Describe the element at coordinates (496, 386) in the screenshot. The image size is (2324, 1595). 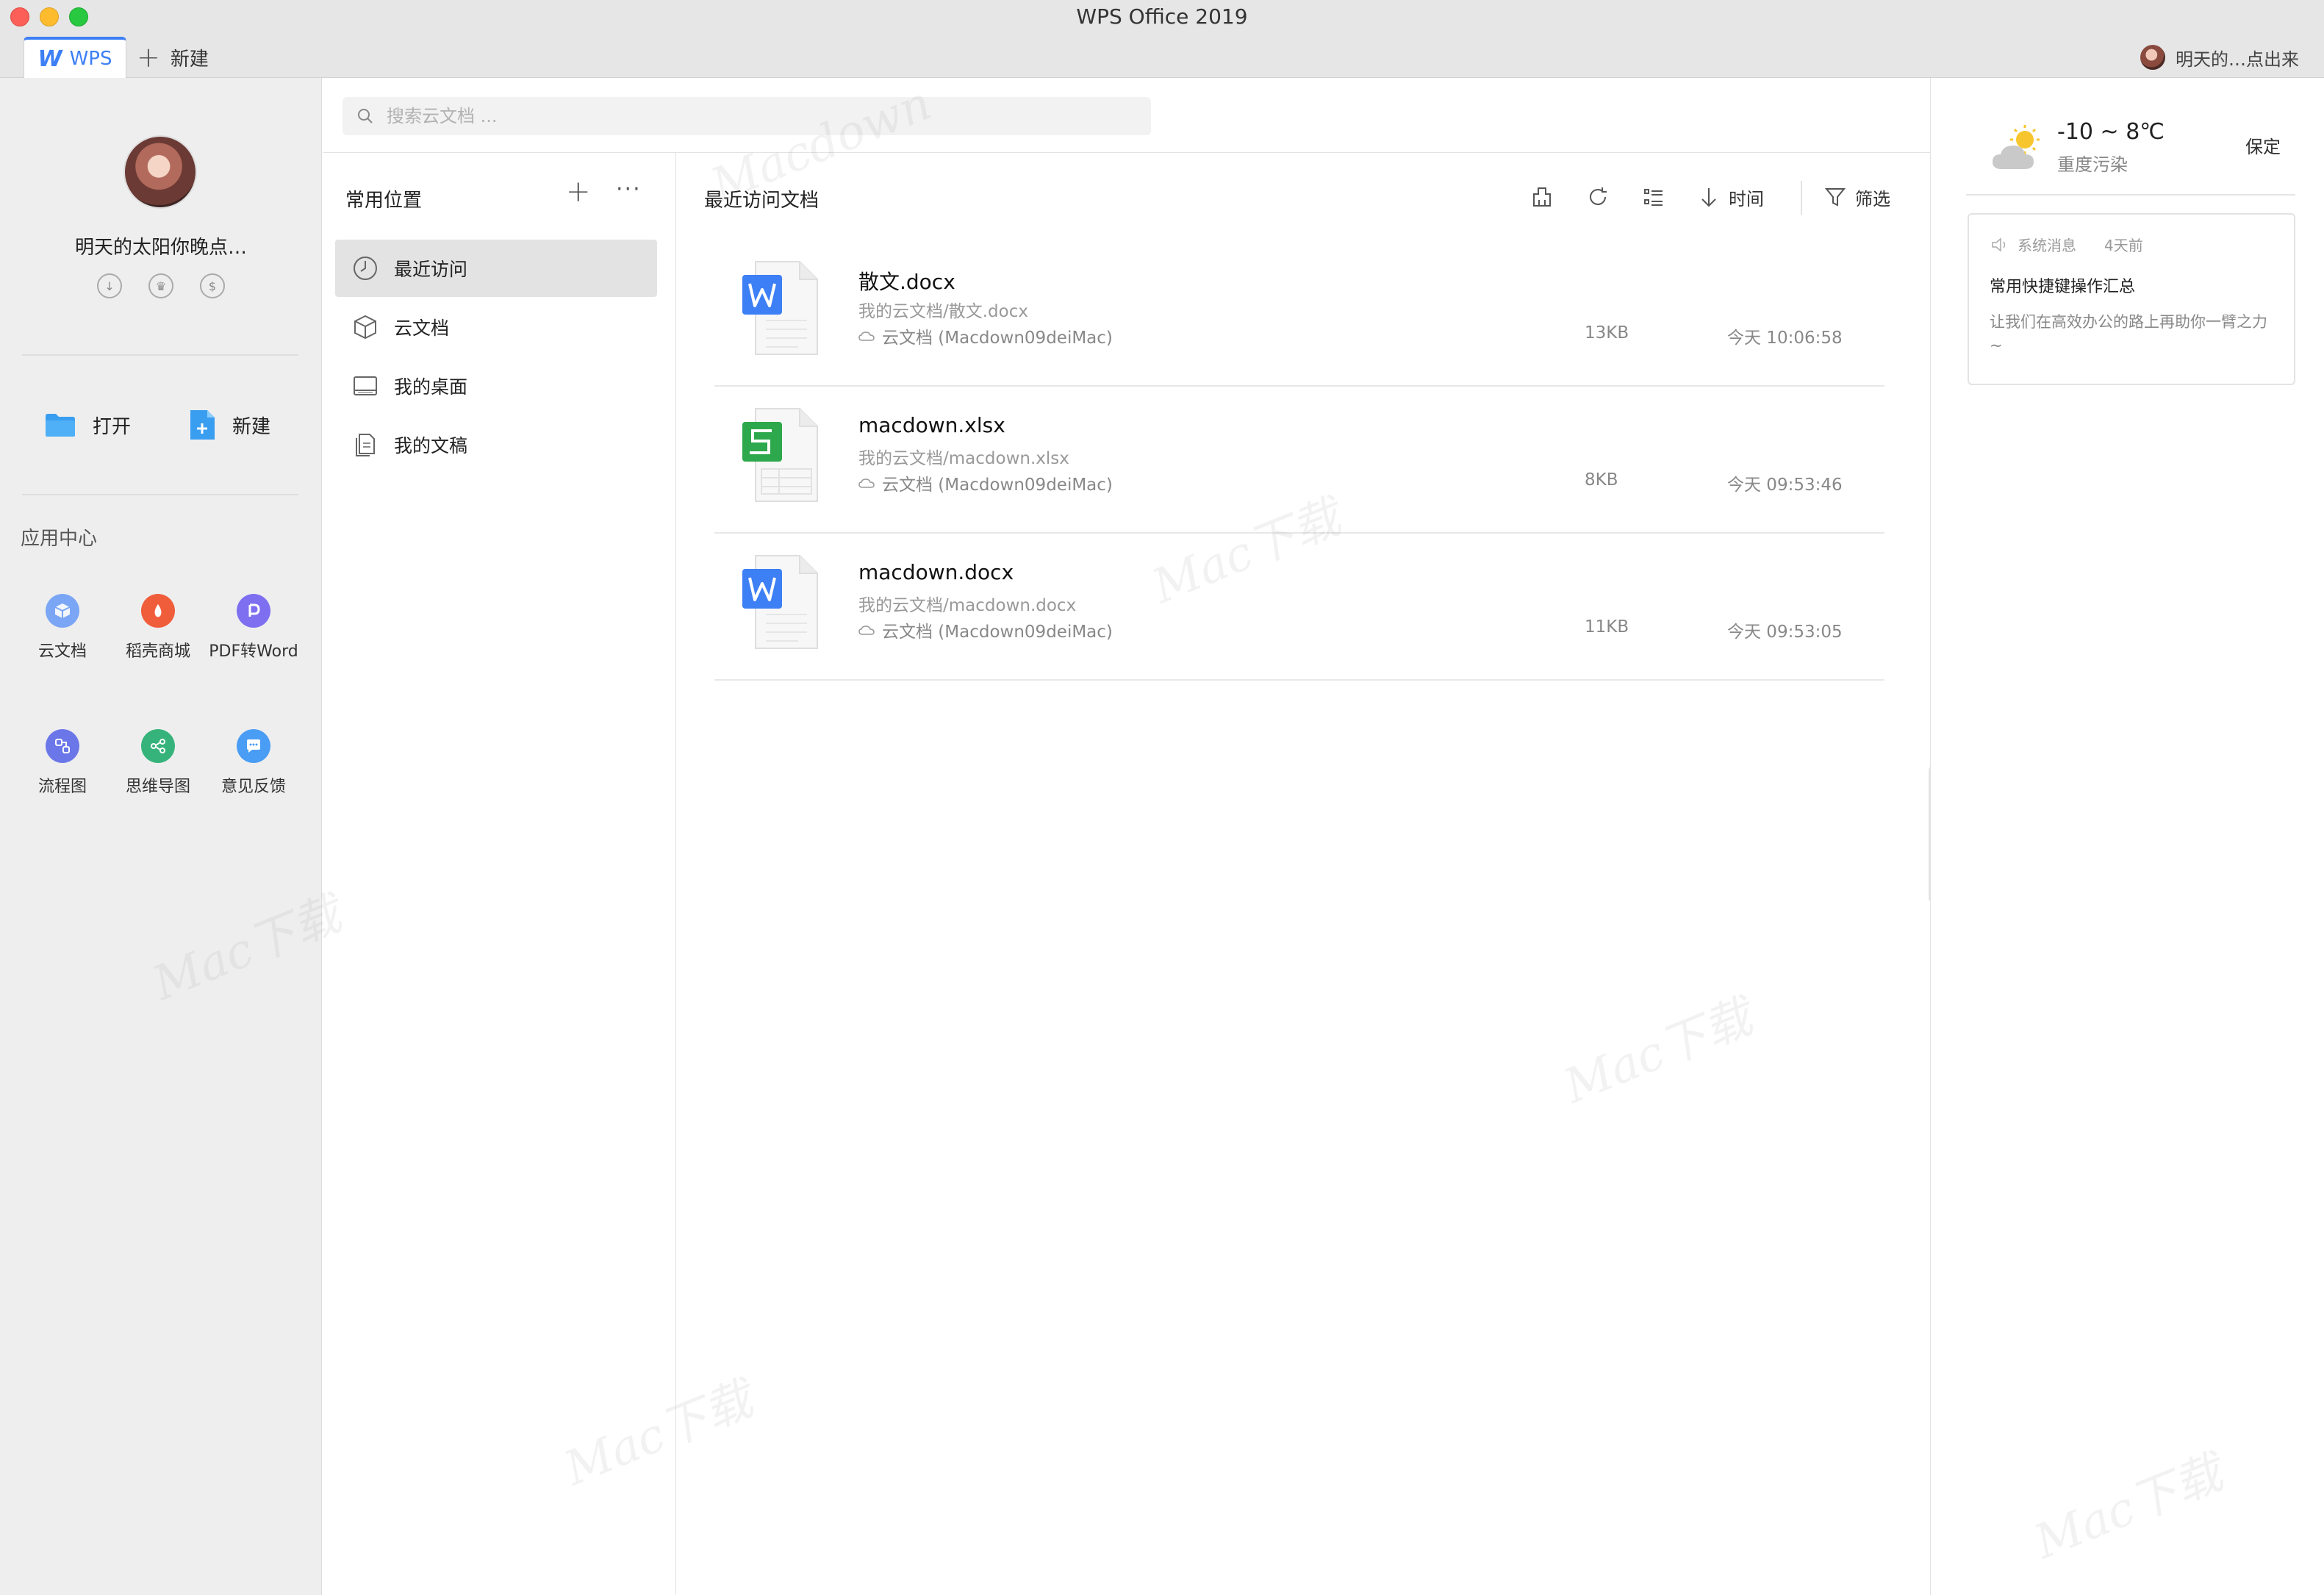
I see `nav-item-desktop: 我的桌面` at that location.